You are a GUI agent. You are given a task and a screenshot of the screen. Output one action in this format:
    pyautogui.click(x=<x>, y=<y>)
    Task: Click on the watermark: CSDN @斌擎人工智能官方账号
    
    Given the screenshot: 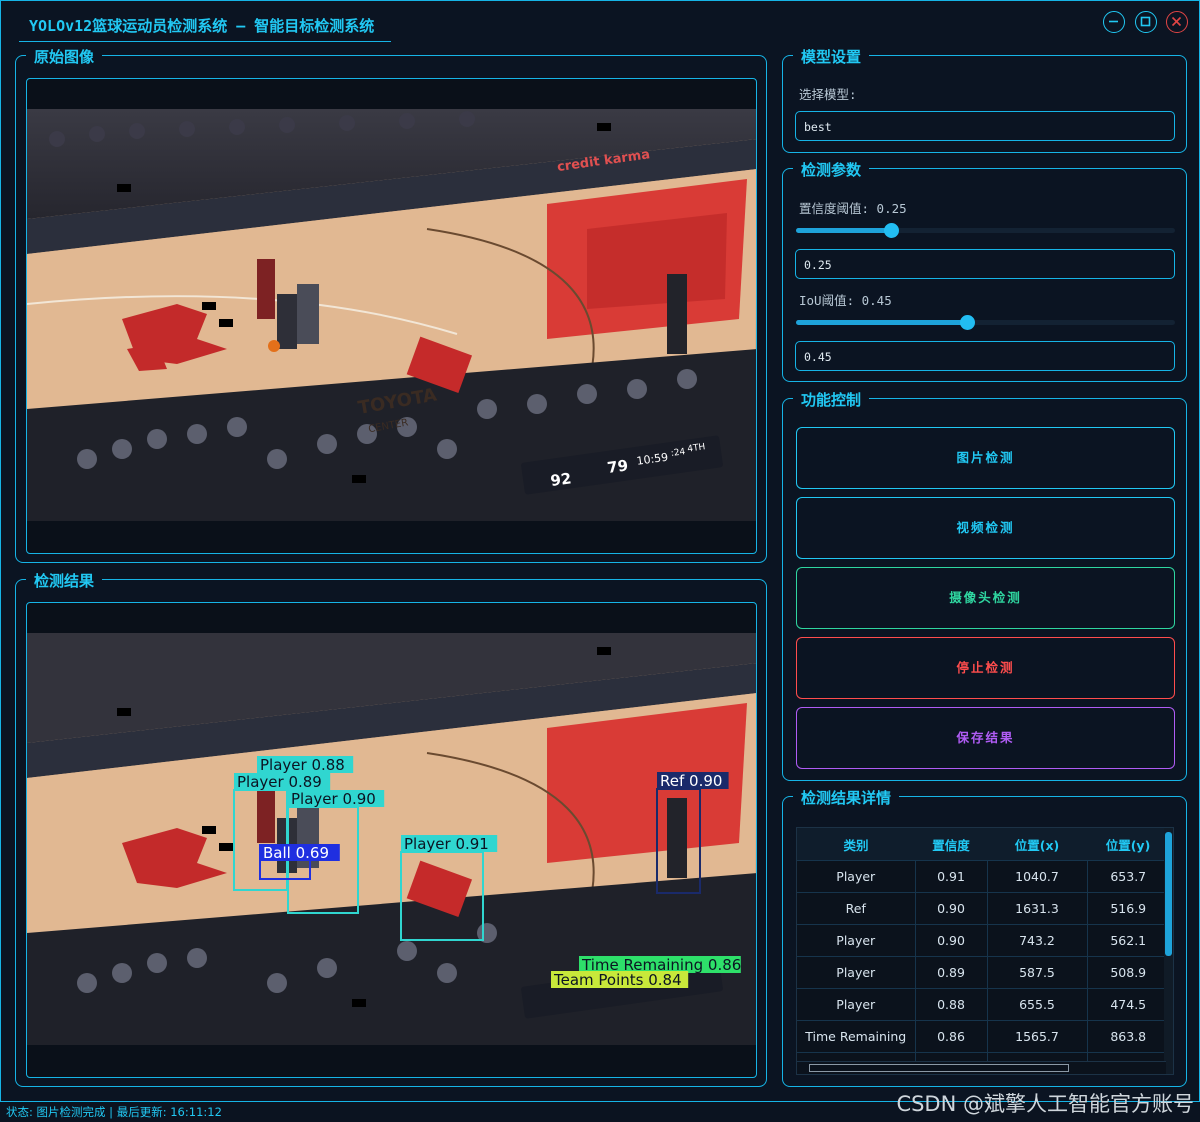 What is the action you would take?
    pyautogui.click(x=1045, y=1104)
    